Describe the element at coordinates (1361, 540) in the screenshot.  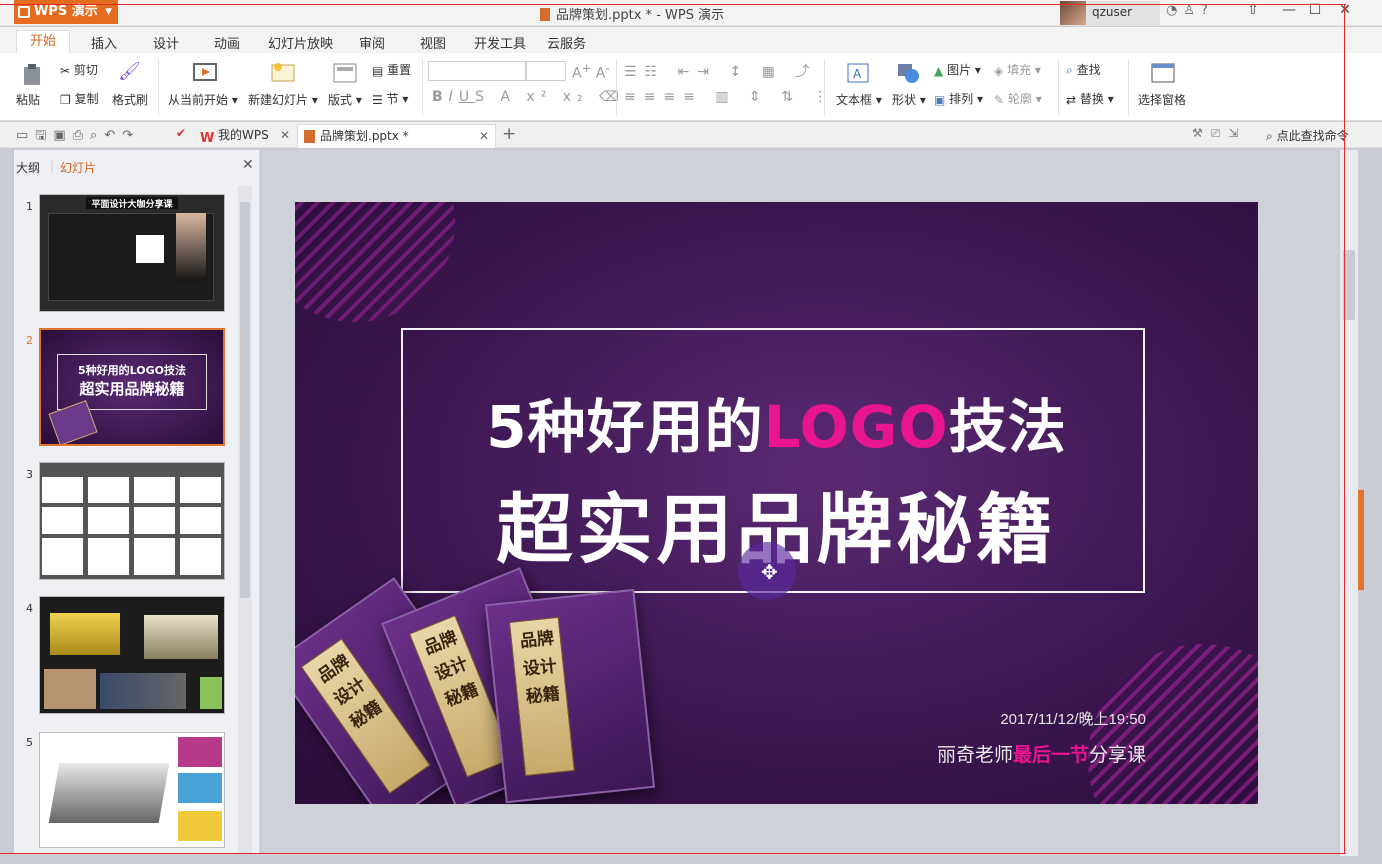
I see `side-panel-toggle` at that location.